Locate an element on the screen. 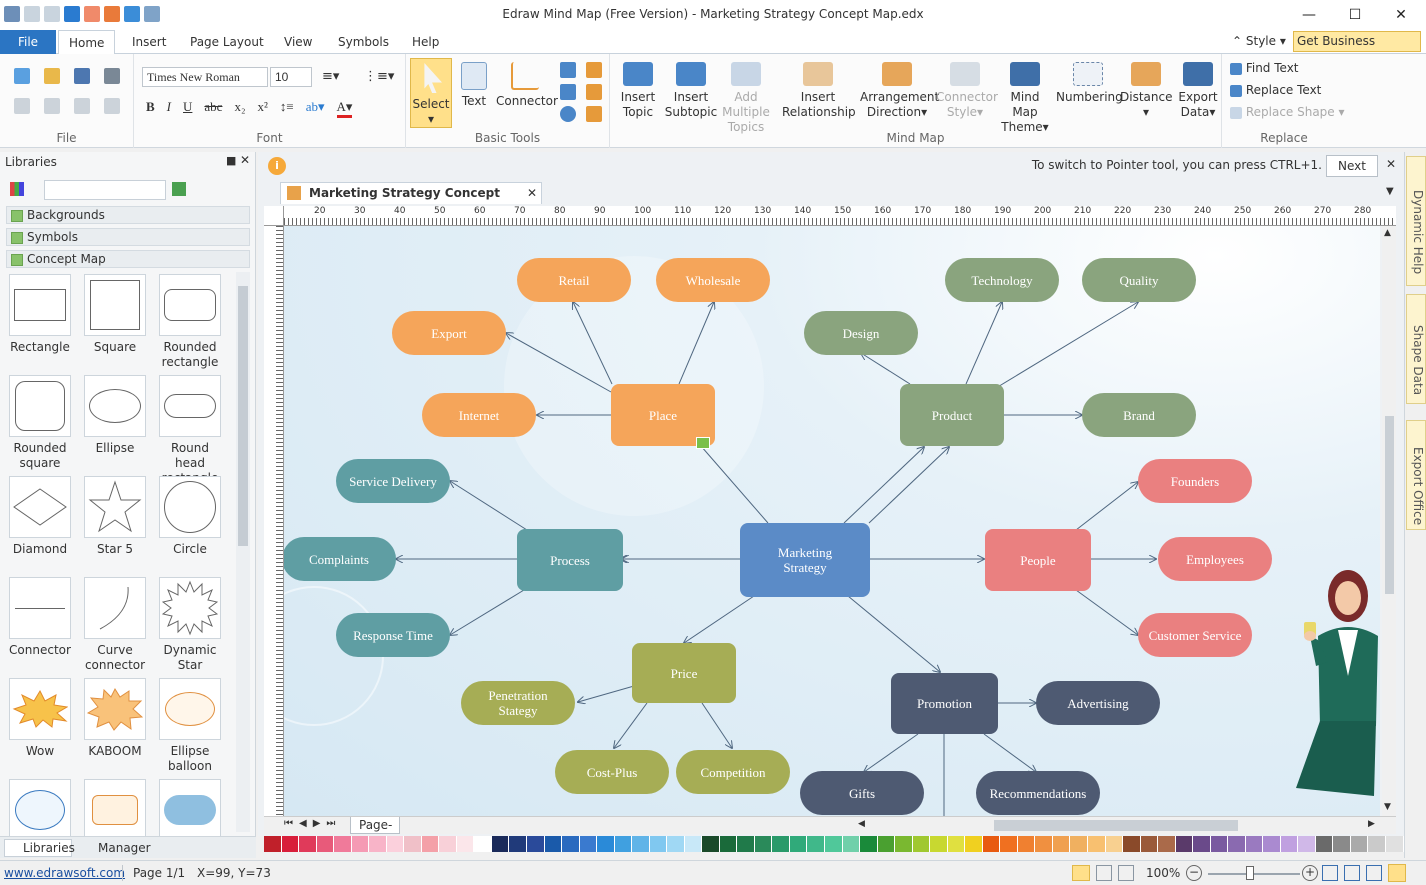 This screenshot has height=885, width=1426. shape-rounded-rectangle: Rounded rectangle is located at coordinates (190, 322).